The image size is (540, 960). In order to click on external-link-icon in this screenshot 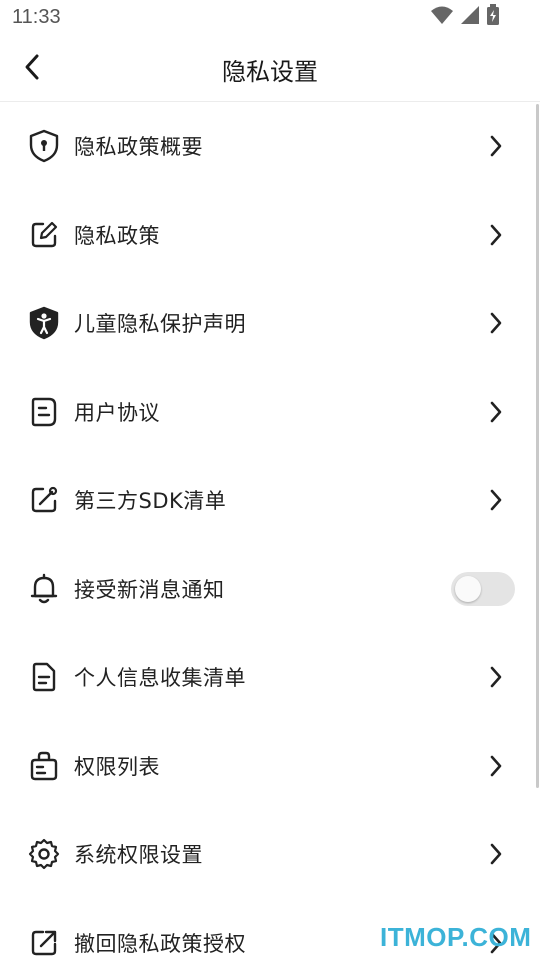, I will do `click(44, 500)`.